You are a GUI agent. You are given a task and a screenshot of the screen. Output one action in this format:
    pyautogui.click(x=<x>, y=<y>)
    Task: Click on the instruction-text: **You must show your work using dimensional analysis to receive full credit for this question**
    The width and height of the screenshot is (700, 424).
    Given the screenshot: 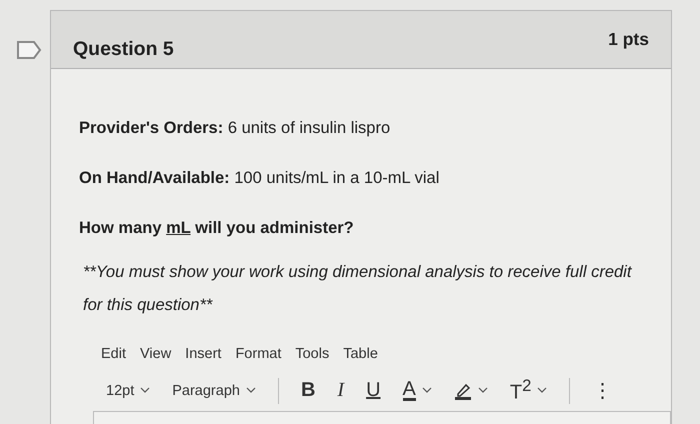 What is the action you would take?
    pyautogui.click(x=358, y=289)
    